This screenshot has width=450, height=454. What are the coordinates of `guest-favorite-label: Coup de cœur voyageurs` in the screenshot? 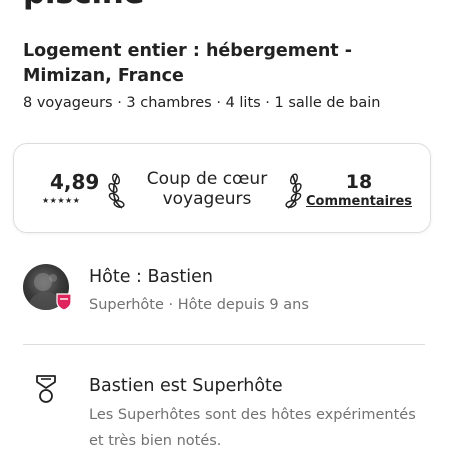 It's located at (207, 189).